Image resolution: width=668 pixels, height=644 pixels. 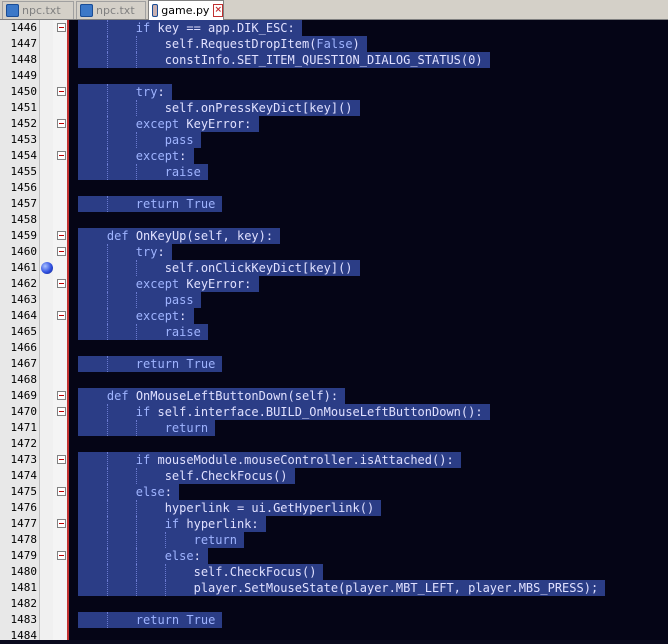 What do you see at coordinates (219, 44) in the screenshot?
I see `code-text: self.RequestDropItem(False)` at bounding box center [219, 44].